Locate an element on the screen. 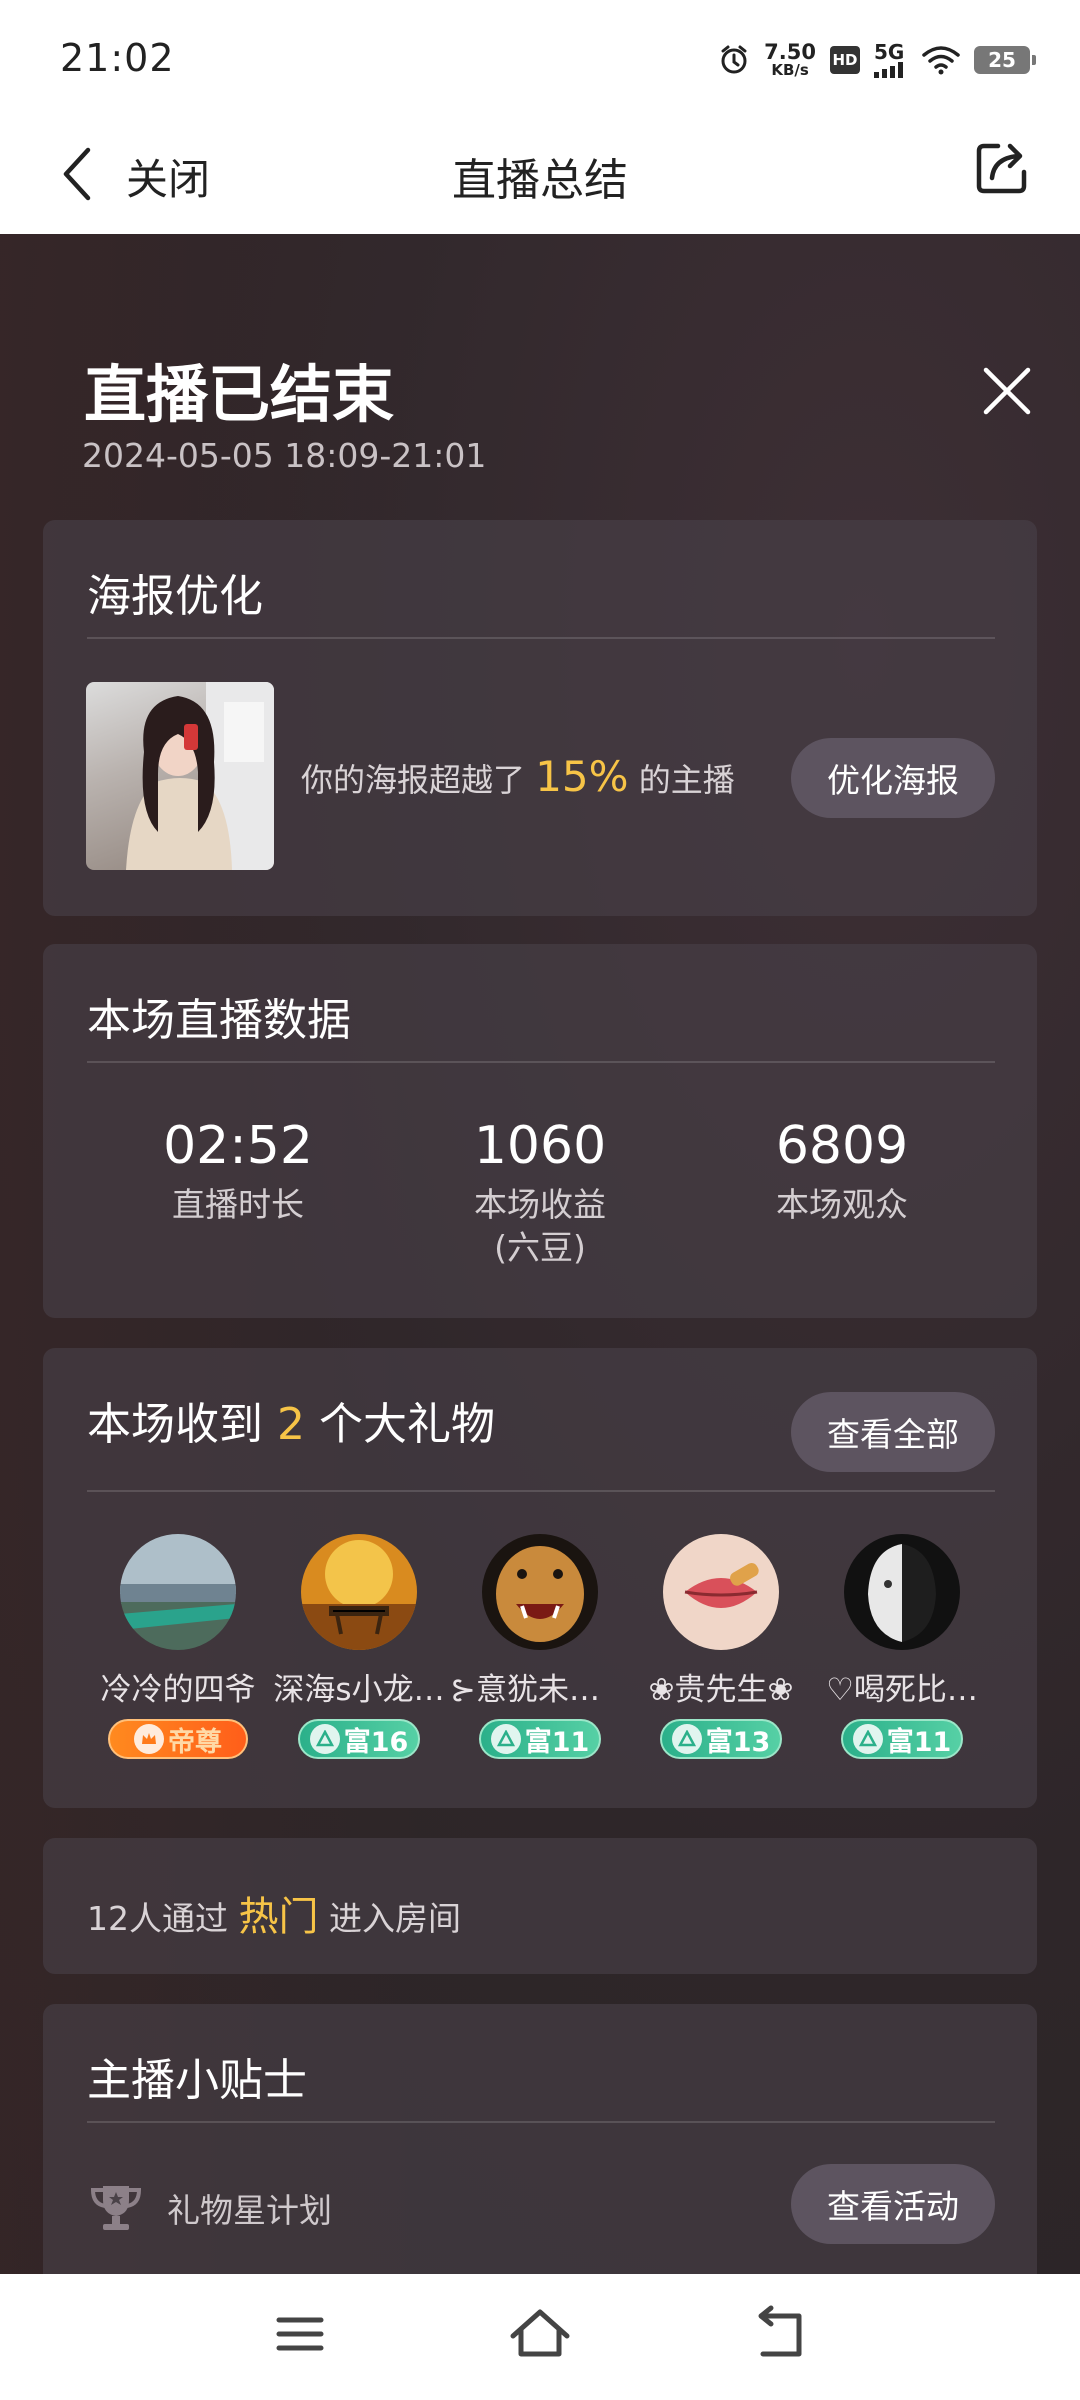 The width and height of the screenshot is (1080, 2400). signal-icon: 5G is located at coordinates (891, 60).